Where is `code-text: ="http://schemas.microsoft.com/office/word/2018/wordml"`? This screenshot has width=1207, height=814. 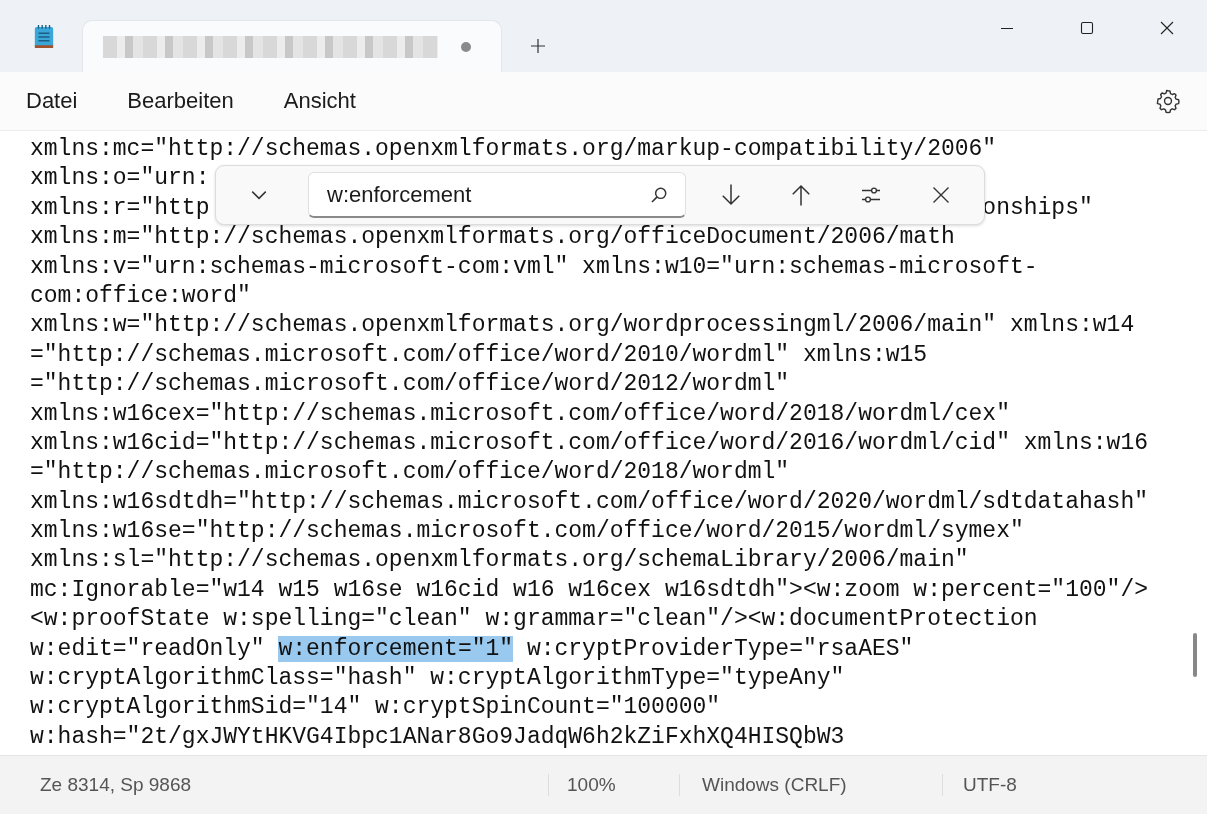
code-text: ="http://schemas.microsoft.com/office/word/2018/wordml" is located at coordinates (410, 472).